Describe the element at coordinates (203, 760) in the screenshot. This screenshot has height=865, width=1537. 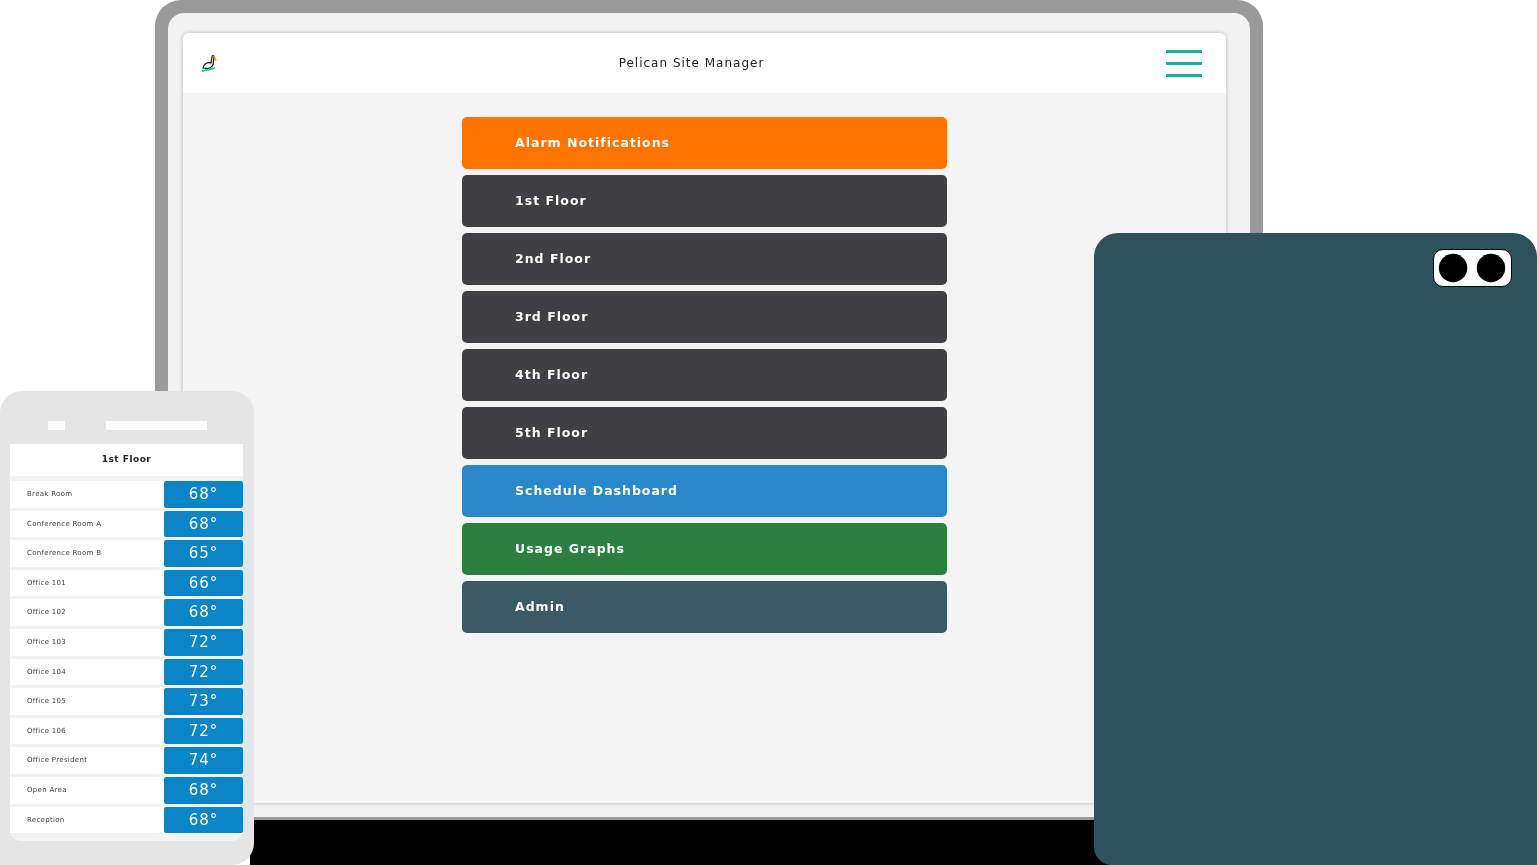
I see `temperature-button: 74°` at that location.